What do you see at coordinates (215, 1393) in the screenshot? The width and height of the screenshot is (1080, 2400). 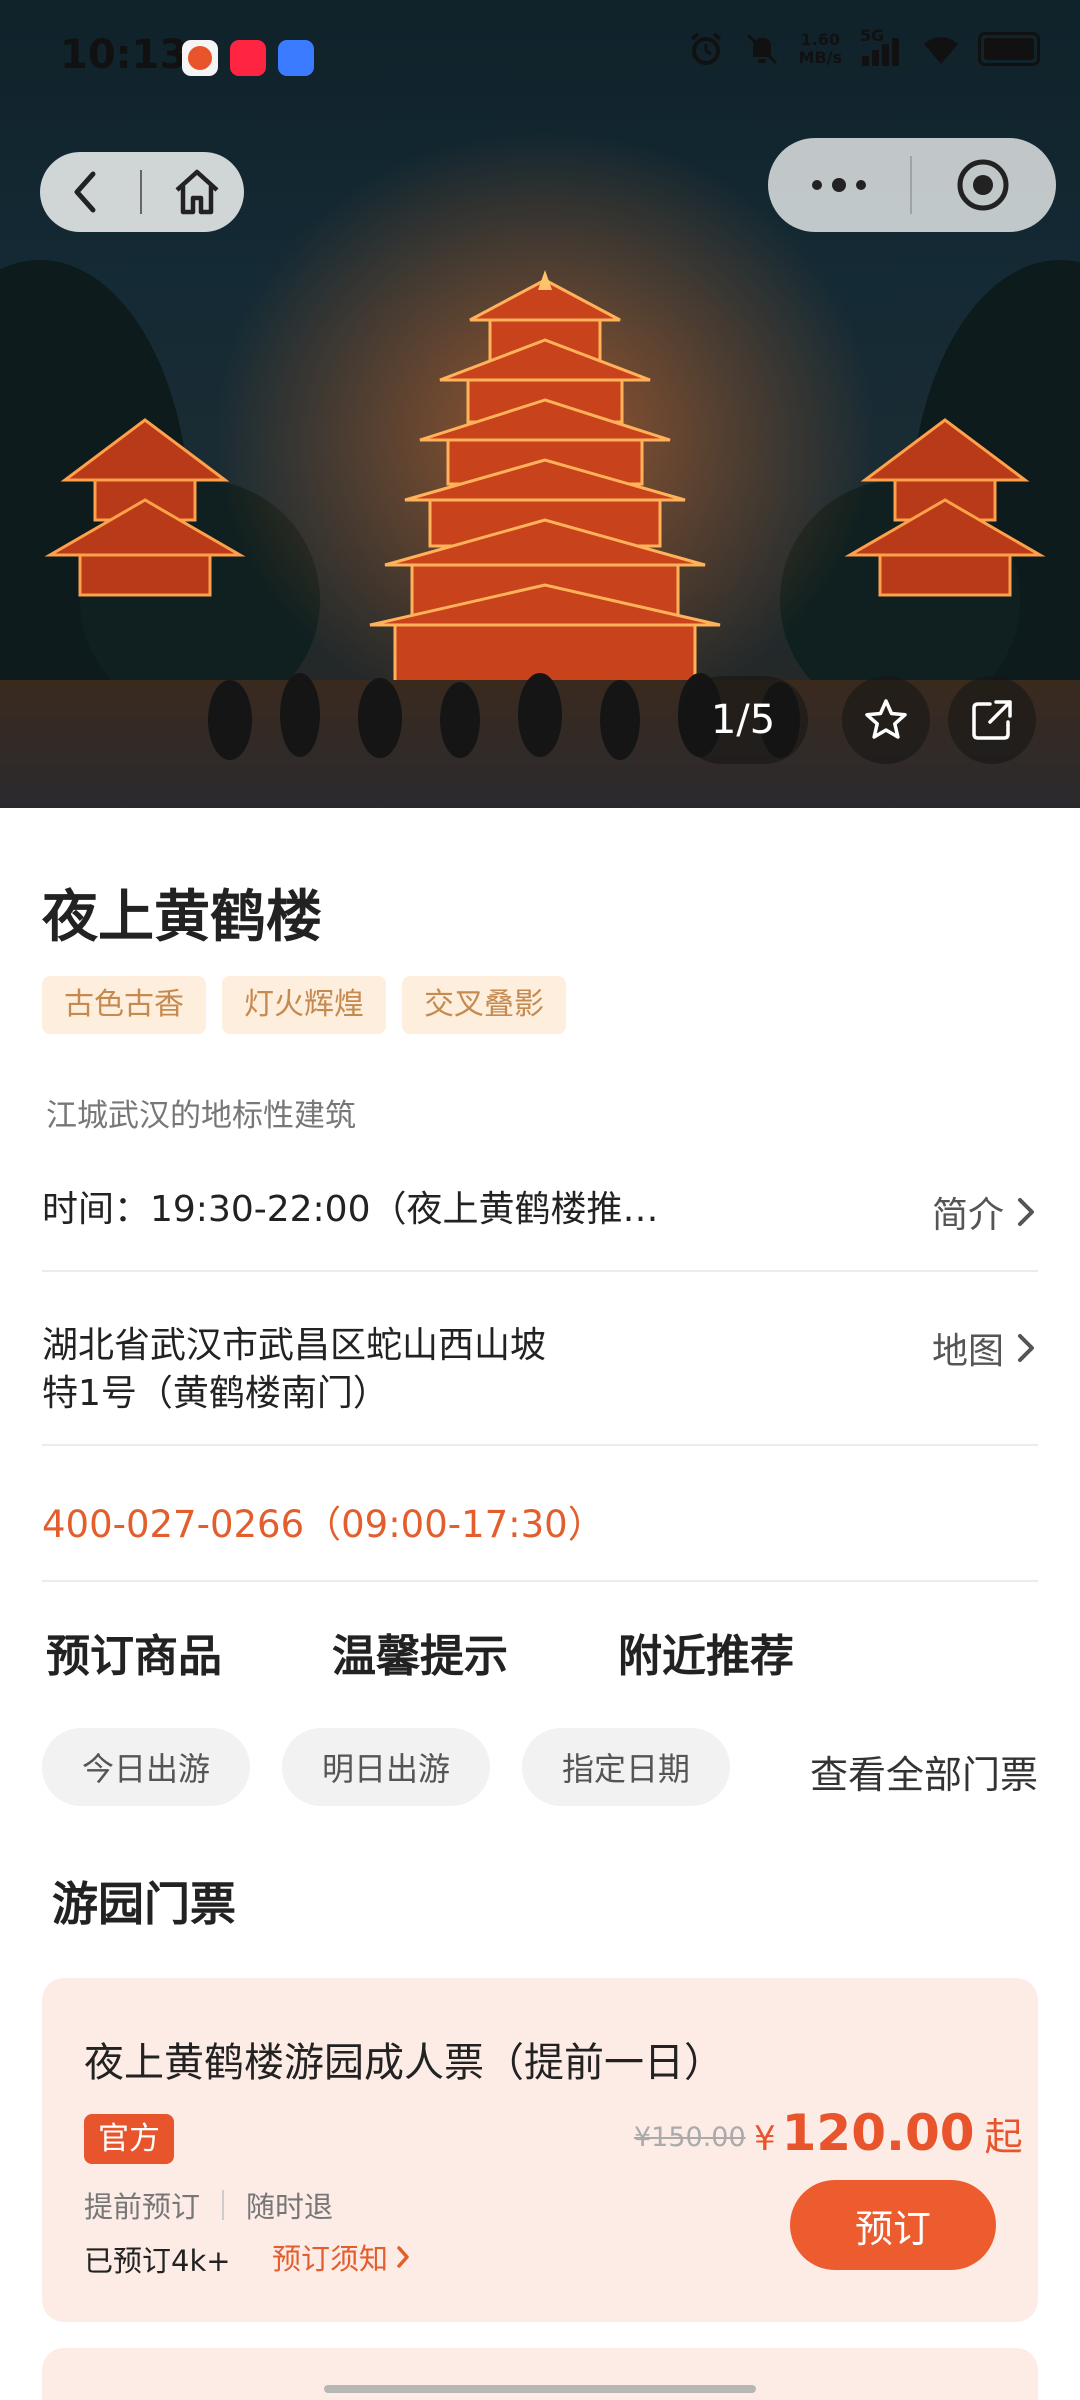 I see `address-line-2: 特1号（黄鹤楼南门）` at bounding box center [215, 1393].